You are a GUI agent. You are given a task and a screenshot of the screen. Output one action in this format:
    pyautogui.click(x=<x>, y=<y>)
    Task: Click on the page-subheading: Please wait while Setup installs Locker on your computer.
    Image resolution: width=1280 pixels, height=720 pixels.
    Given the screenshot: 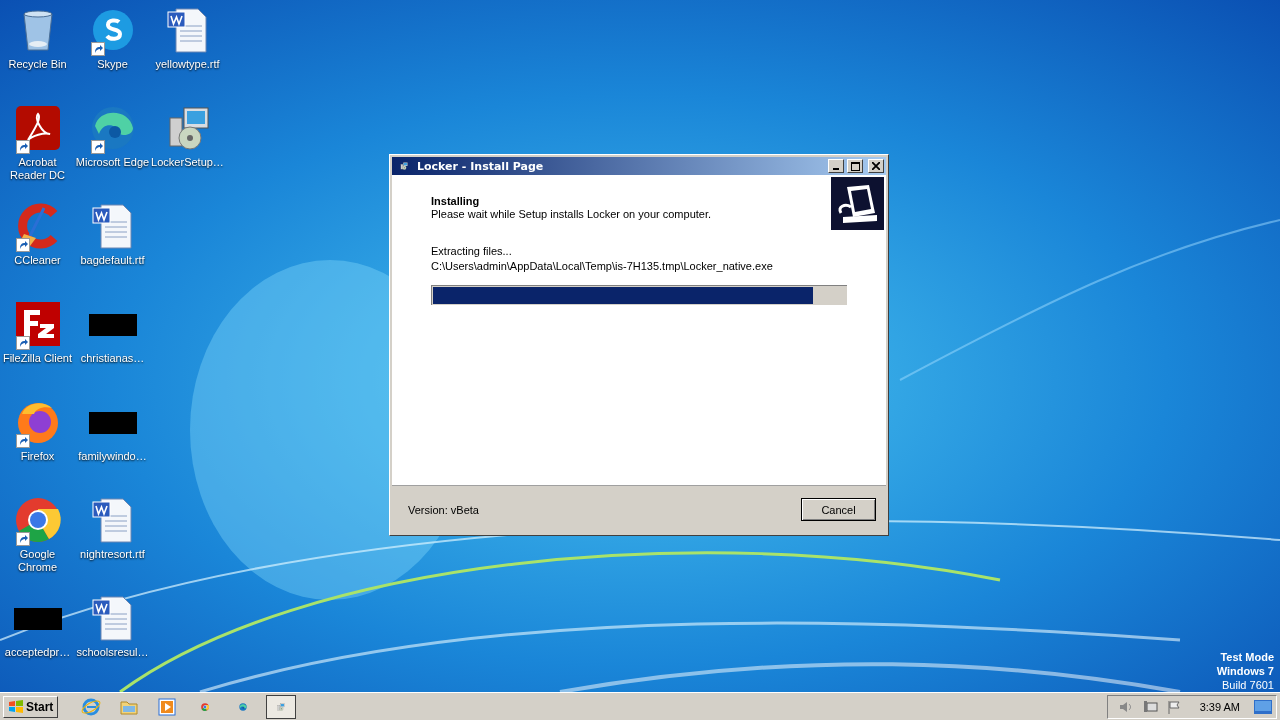 What is the action you would take?
    pyautogui.click(x=572, y=214)
    